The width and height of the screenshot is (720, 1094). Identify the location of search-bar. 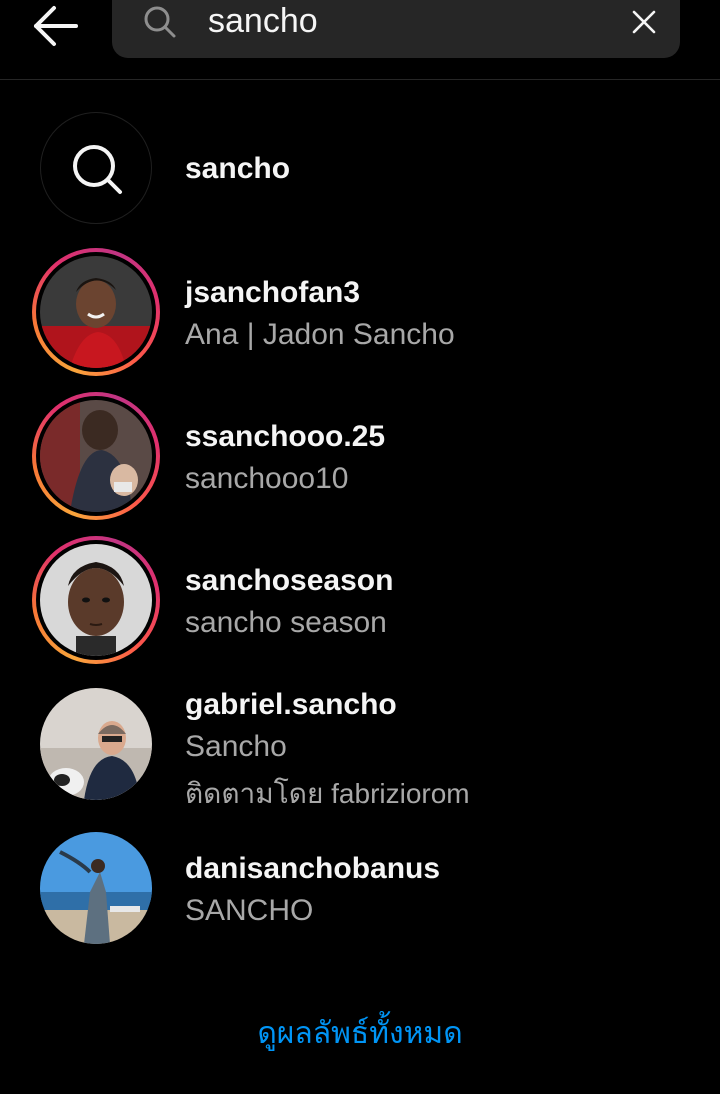
(396, 29).